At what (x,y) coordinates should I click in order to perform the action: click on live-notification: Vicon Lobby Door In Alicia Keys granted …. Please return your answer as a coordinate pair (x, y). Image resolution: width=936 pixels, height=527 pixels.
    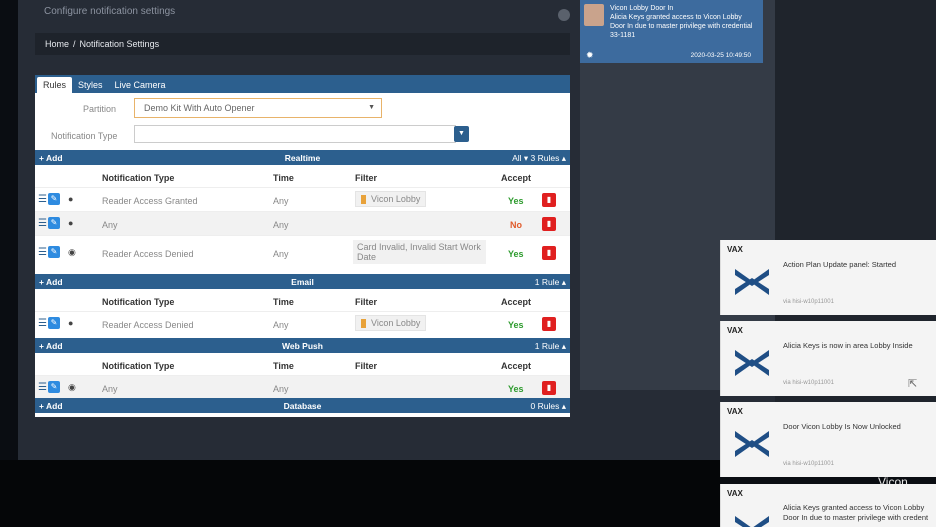
    Looking at the image, I should click on (671, 31).